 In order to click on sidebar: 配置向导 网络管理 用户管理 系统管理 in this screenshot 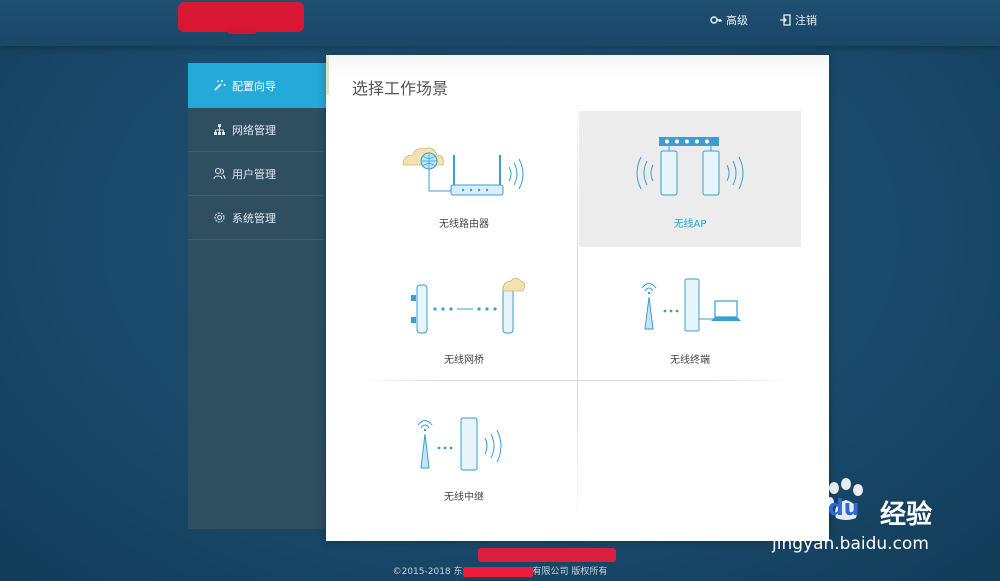, I will do `click(258, 296)`.